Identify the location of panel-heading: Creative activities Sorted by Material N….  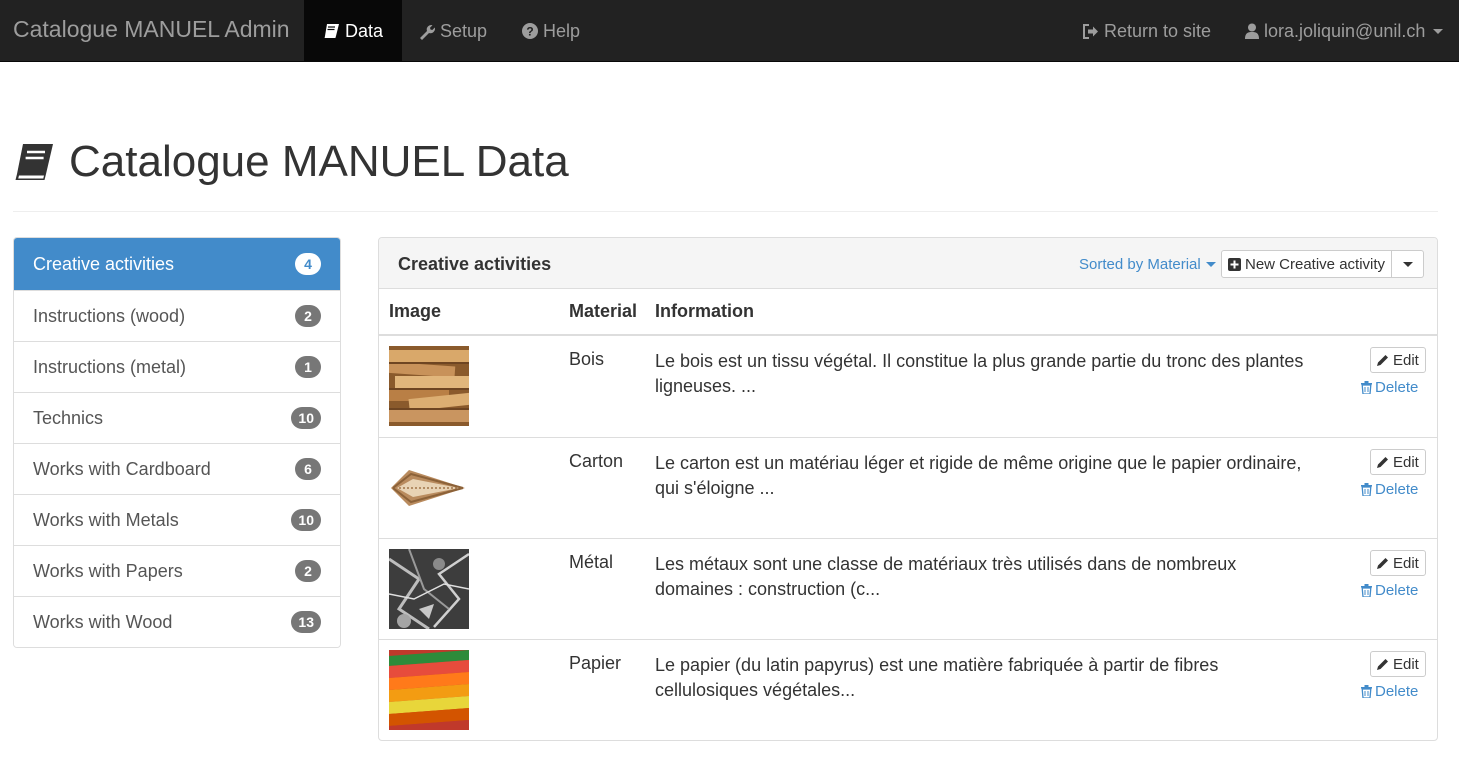
(908, 263).